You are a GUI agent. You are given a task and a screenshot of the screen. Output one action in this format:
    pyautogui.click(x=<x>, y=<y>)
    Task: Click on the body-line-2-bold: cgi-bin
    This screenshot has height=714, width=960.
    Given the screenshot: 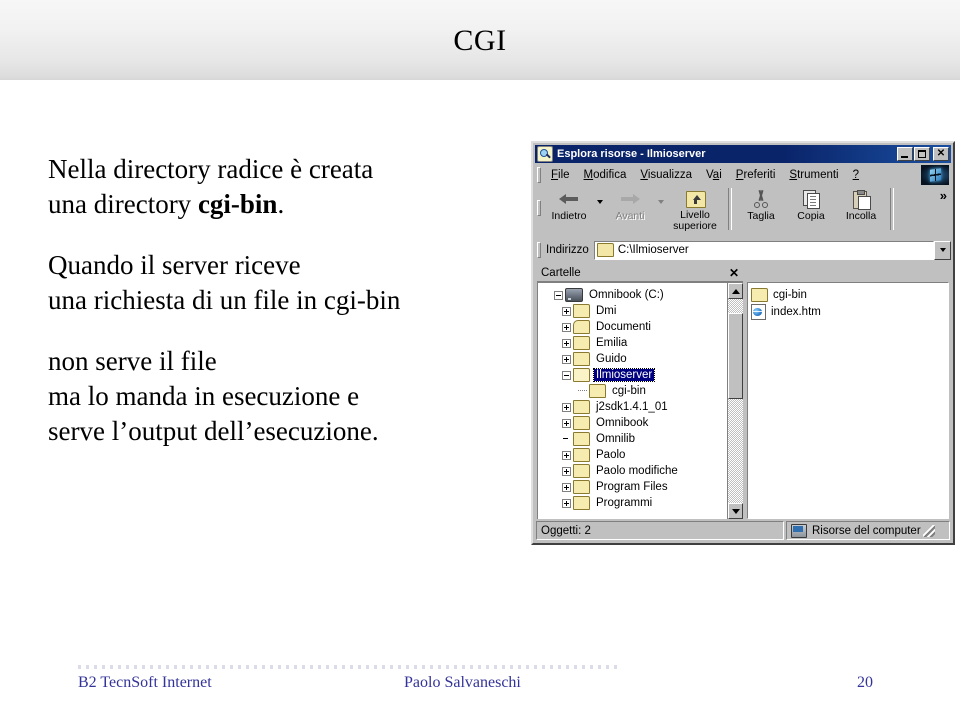 What is the action you would take?
    pyautogui.click(x=237, y=204)
    